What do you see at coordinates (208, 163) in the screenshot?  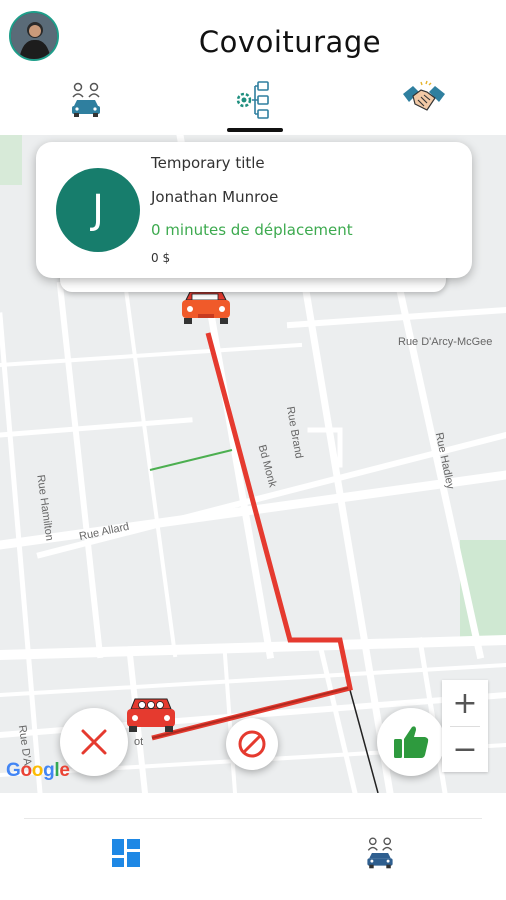 I see `trip-title: Temporary title` at bounding box center [208, 163].